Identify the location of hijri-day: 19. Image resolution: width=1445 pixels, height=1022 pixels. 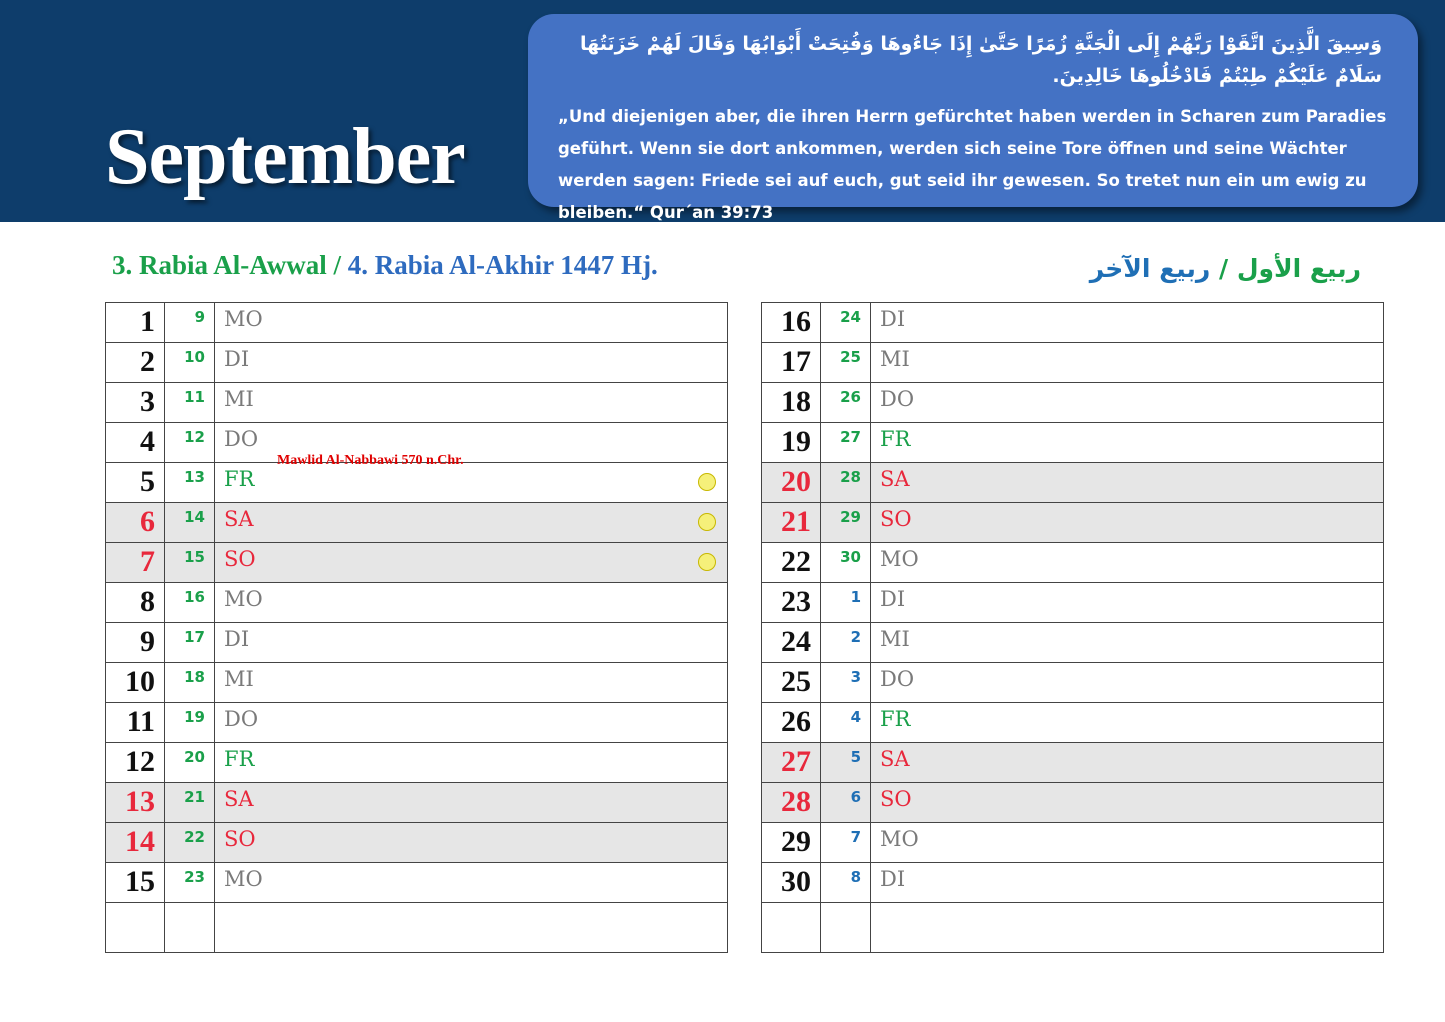
(189, 722).